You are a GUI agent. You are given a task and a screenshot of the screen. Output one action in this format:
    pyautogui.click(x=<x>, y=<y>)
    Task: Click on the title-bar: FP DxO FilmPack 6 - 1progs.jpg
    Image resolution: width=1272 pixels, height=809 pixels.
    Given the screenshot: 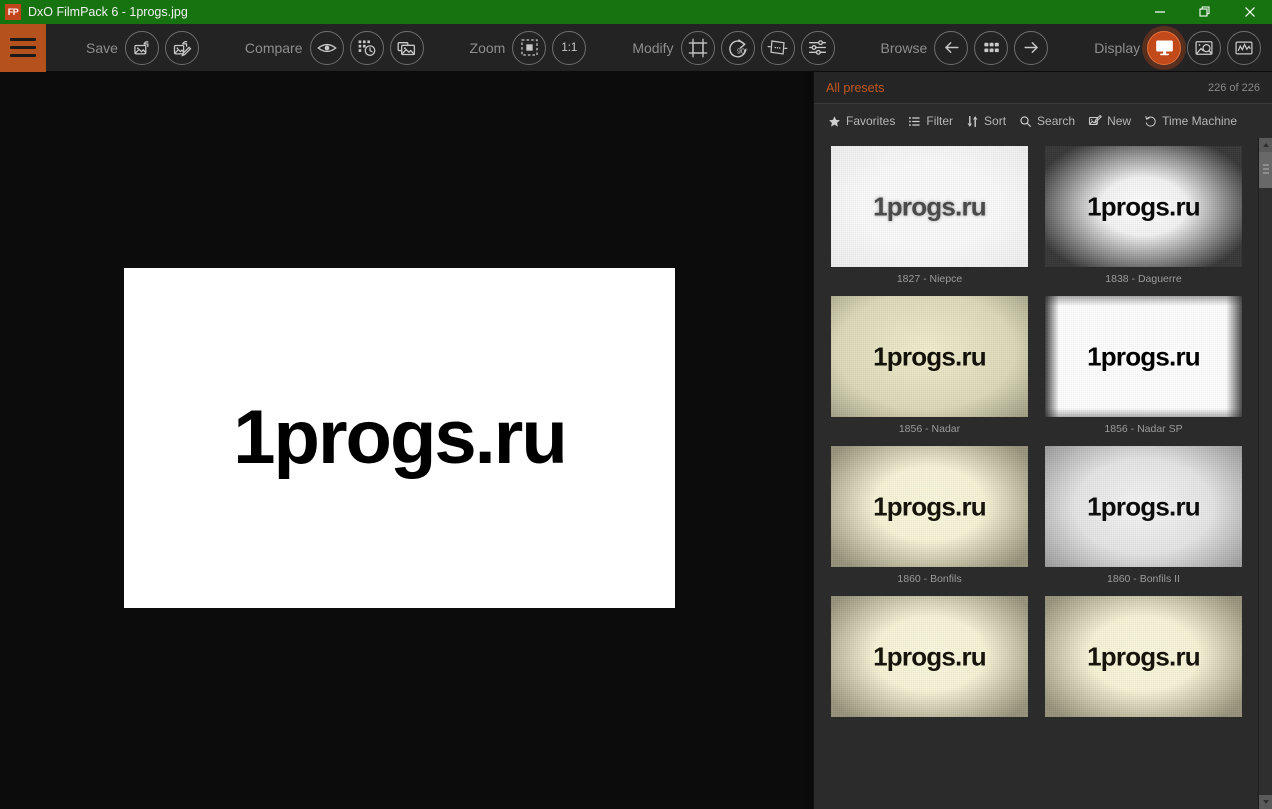 What is the action you would take?
    pyautogui.click(x=636, y=12)
    